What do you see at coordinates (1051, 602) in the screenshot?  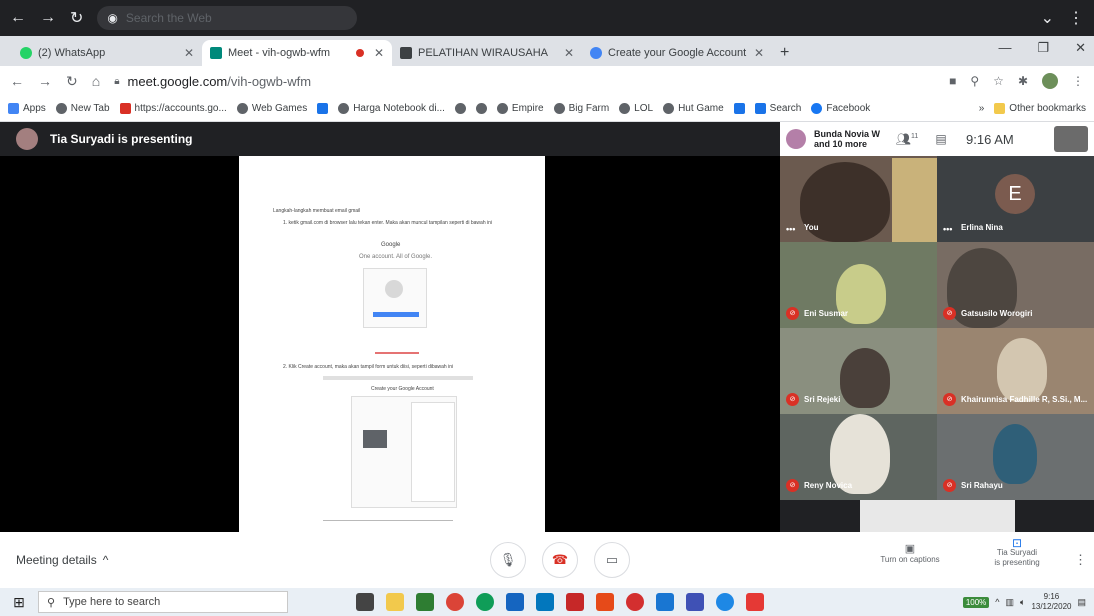 I see `taskbar-clock: 9:16 13/12/2020` at bounding box center [1051, 602].